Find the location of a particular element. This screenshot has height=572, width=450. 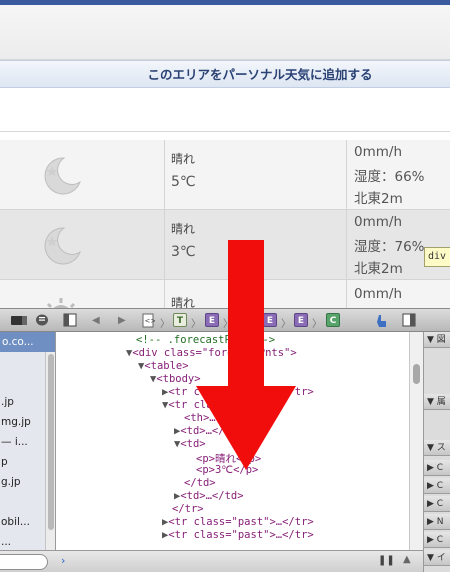

inspector-toolbar: ◀ ▶ <> 〉 T 〉 E 〉 E 〉 E 〉 C is located at coordinates (225, 320).